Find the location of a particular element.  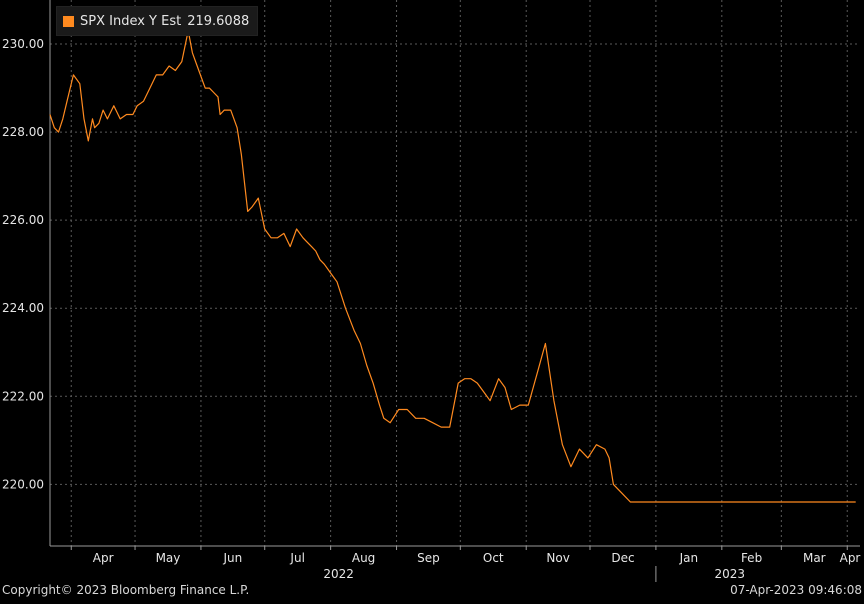

legend-label: SPX Index Y Est is located at coordinates (131, 21).